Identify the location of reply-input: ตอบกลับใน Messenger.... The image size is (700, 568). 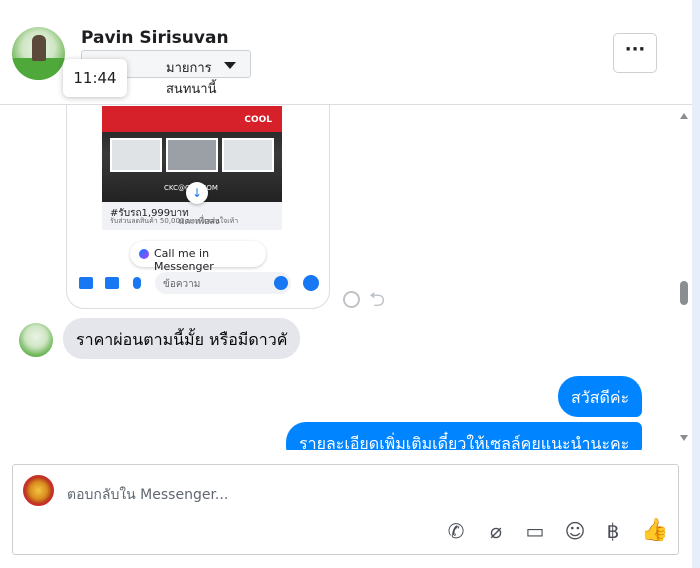
(147, 495).